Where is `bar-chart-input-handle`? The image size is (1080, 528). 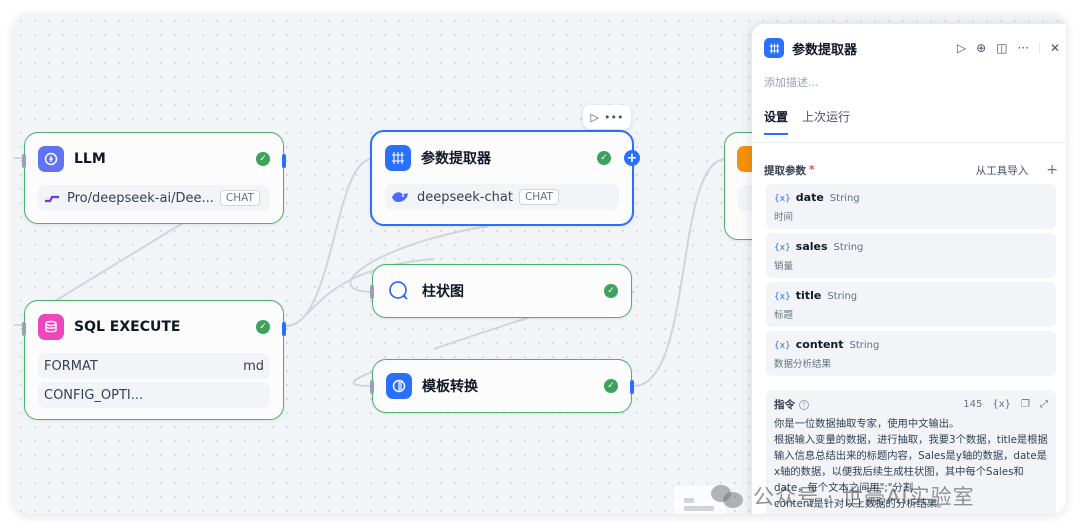 bar-chart-input-handle is located at coordinates (372, 292).